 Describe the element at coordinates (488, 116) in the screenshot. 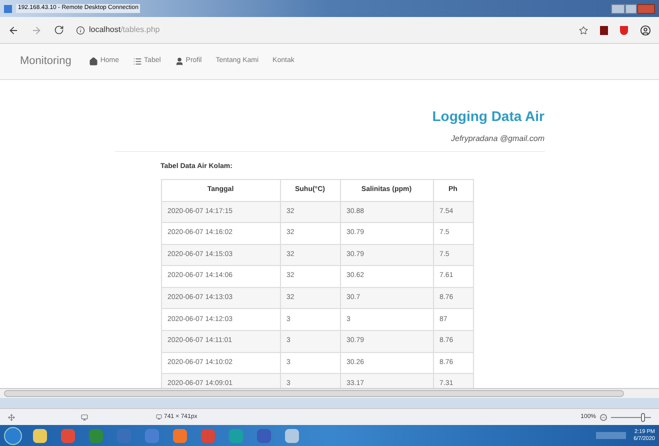

I see `page-title: Logging Data Air` at that location.